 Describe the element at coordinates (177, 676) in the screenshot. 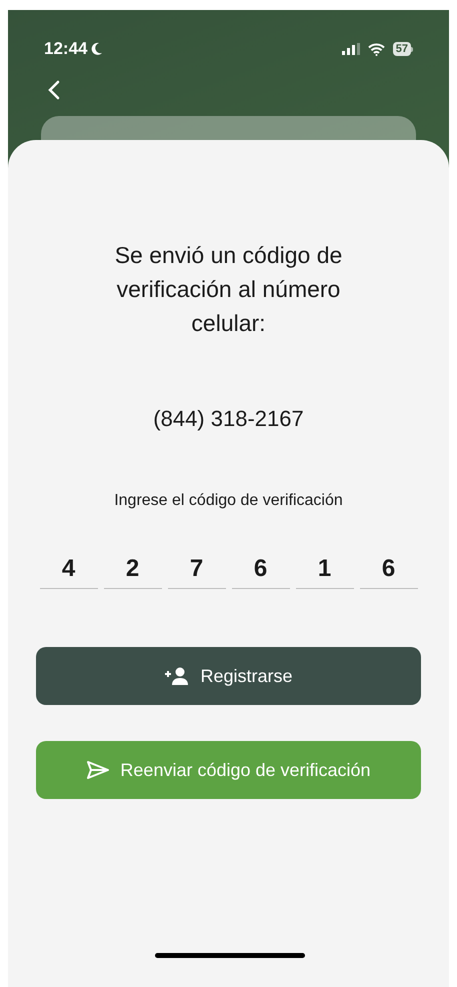

I see `add-user-icon` at that location.